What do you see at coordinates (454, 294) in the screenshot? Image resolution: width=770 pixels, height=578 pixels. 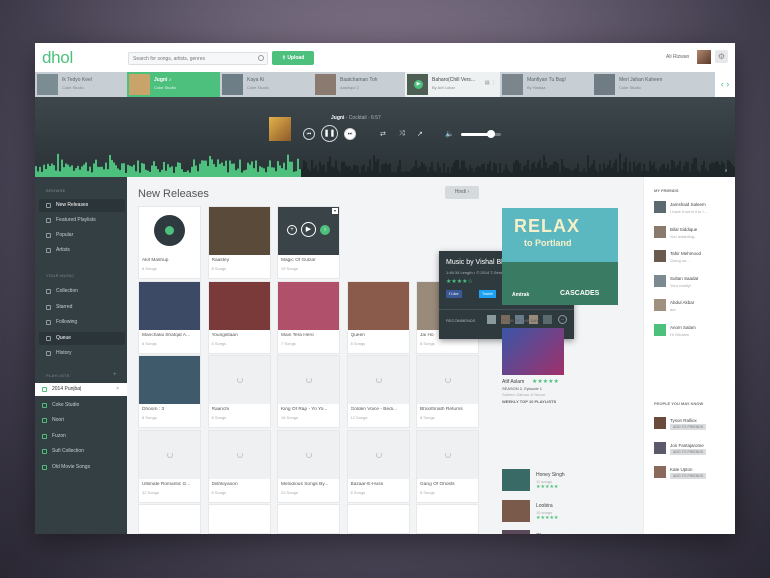 I see `facebook-like-button: f Like` at bounding box center [454, 294].